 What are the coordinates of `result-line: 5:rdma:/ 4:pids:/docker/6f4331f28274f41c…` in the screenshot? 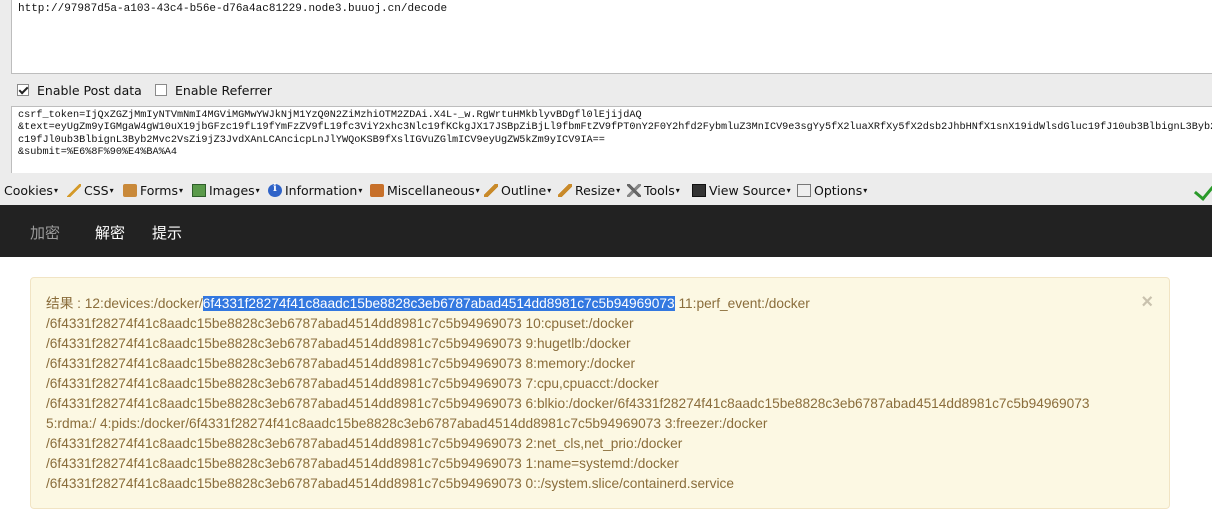 It's located at (407, 423).